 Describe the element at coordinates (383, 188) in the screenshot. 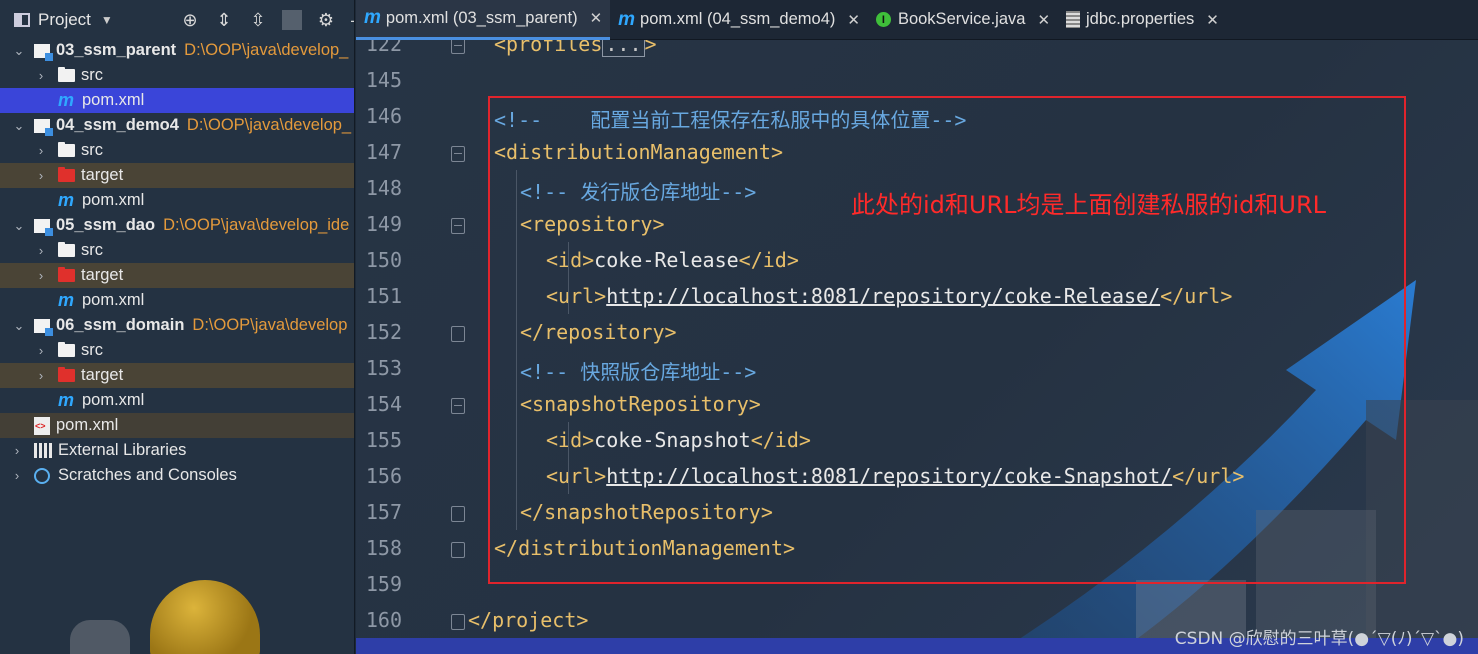

I see `line-number: 148` at that location.